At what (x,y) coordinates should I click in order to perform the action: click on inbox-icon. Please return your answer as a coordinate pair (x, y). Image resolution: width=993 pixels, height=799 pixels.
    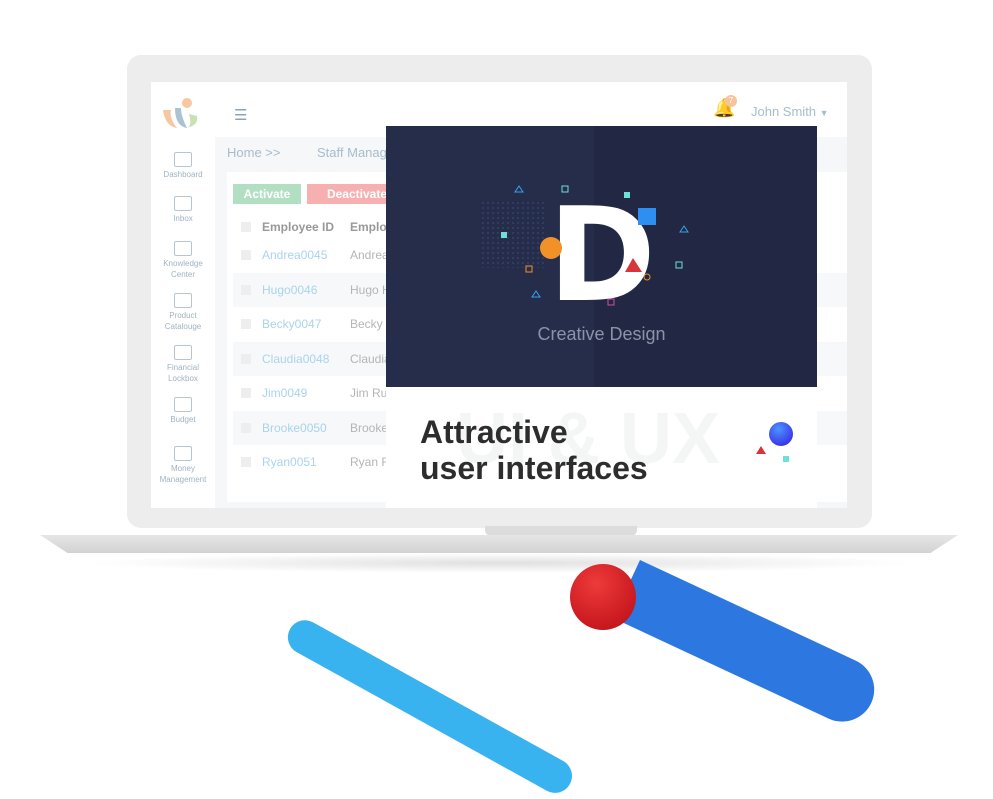
    Looking at the image, I should click on (183, 203).